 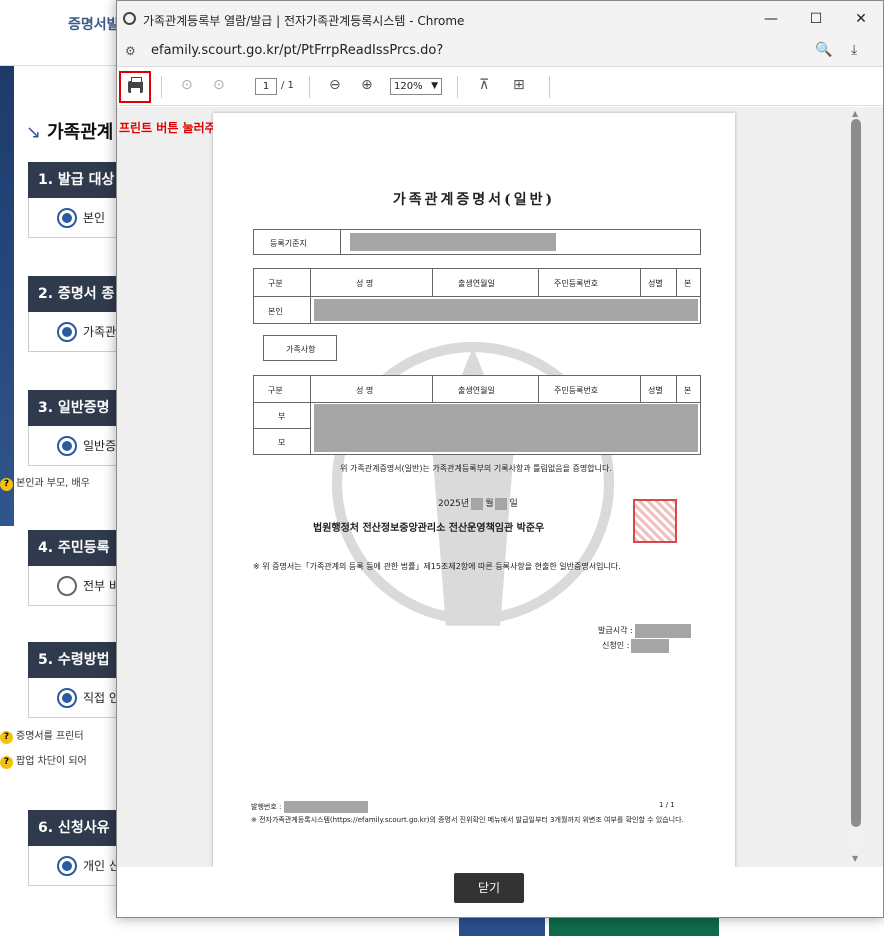 I want to click on family-section-label: 가족사항, so click(x=300, y=348).